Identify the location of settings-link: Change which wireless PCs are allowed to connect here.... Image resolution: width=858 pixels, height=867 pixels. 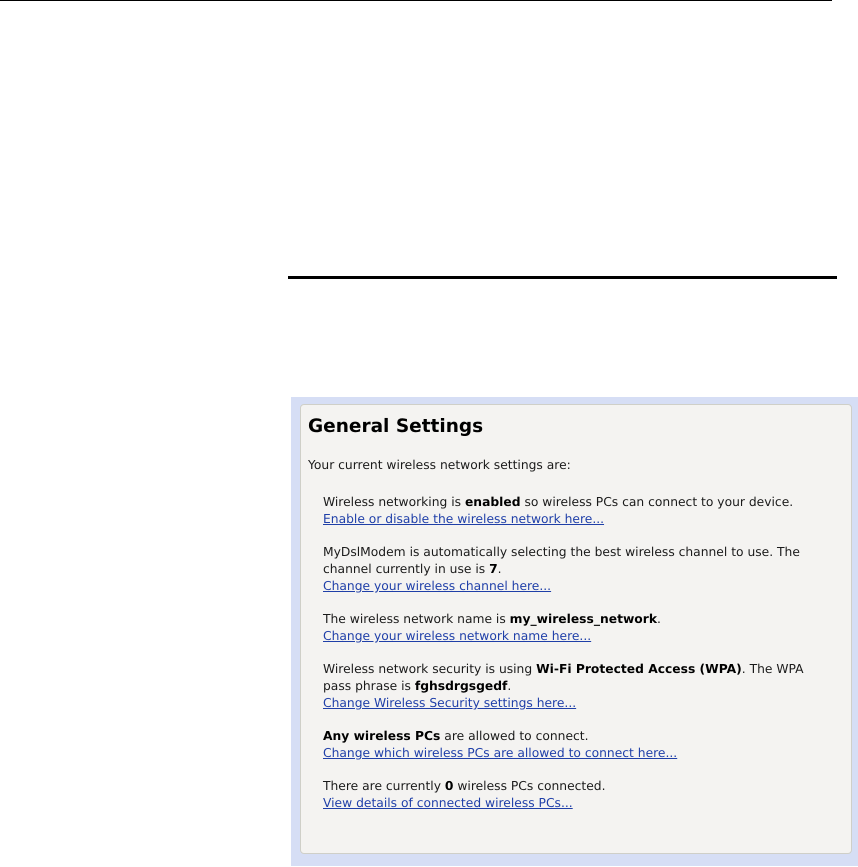
(500, 753).